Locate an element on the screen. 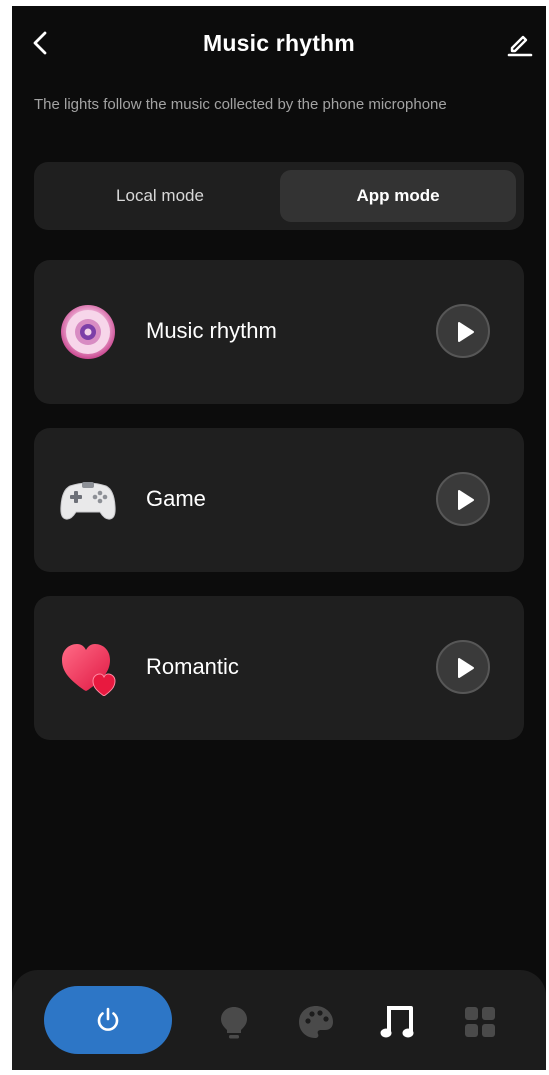 Image resolution: width=549 pixels, height=1075 pixels. scene-card-game: Game is located at coordinates (279, 500).